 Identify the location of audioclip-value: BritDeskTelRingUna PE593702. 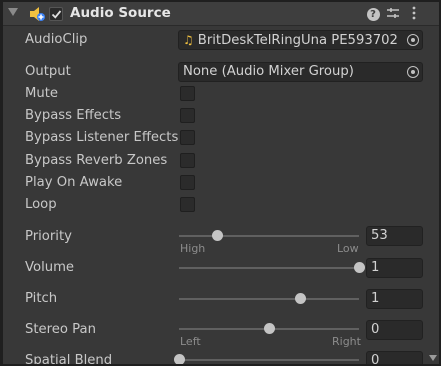
(297, 40).